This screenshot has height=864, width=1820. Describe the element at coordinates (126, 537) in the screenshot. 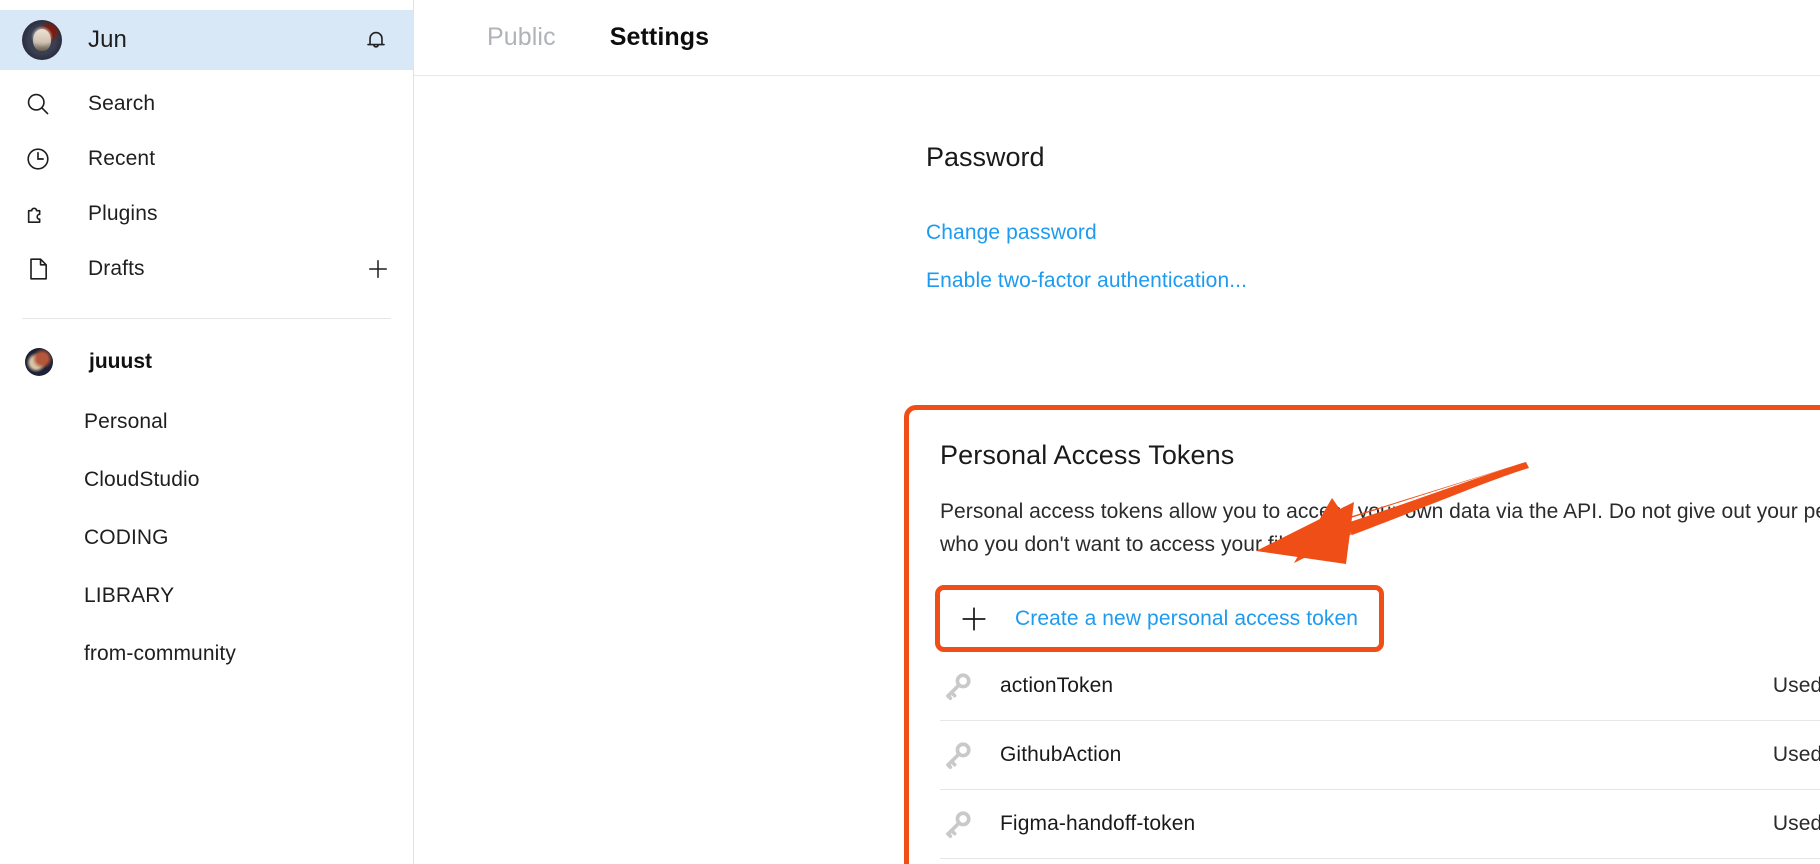

I see `sidebar-project-label: CODING` at that location.